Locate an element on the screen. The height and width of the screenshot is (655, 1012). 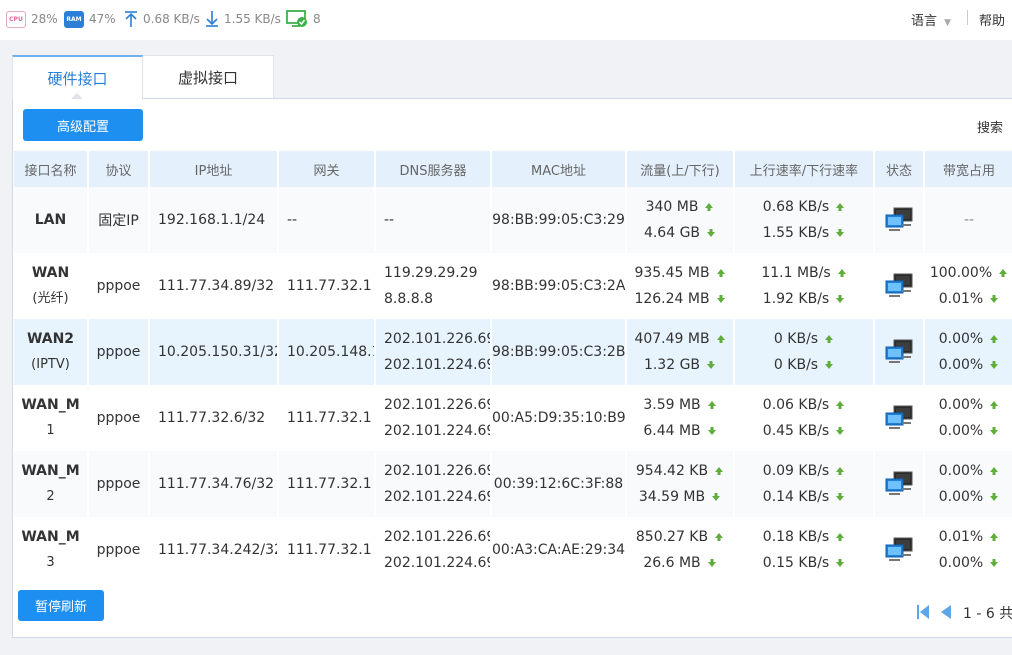
cell-name: WAN2 (IPTV) is located at coordinates (51, 352).